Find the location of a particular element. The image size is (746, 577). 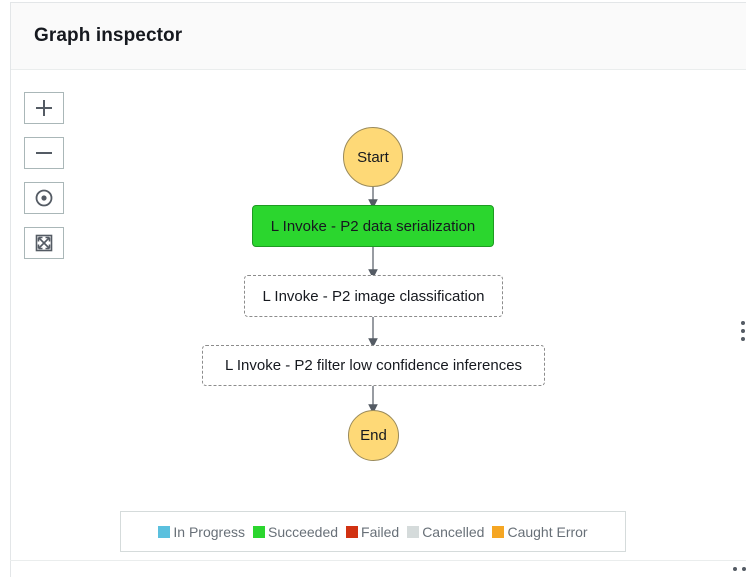

legend-item-caught-error: Caught Error is located at coordinates (540, 531).